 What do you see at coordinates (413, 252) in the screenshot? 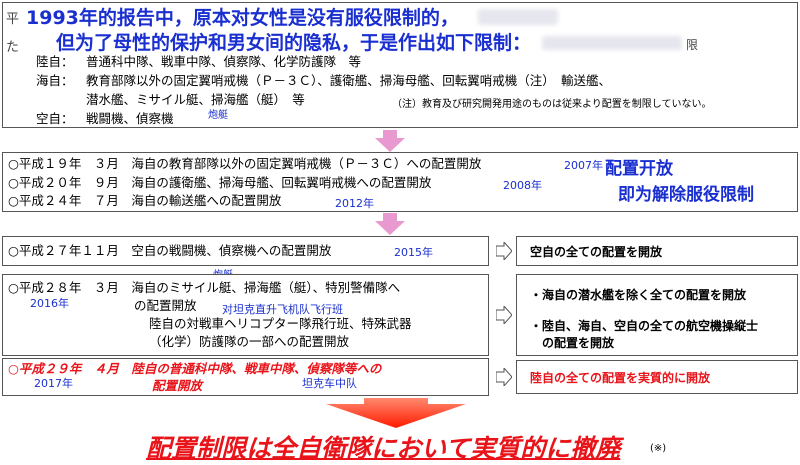
I see `phase2-year: 2015年` at bounding box center [413, 252].